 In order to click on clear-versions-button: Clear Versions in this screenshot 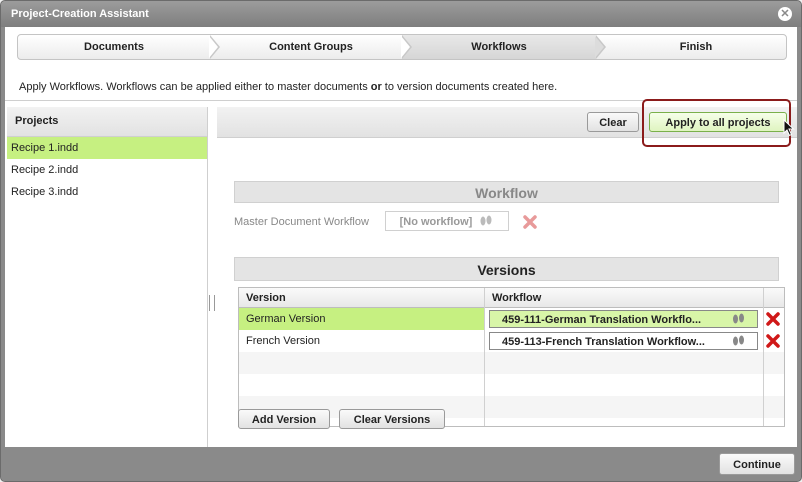, I will do `click(392, 419)`.